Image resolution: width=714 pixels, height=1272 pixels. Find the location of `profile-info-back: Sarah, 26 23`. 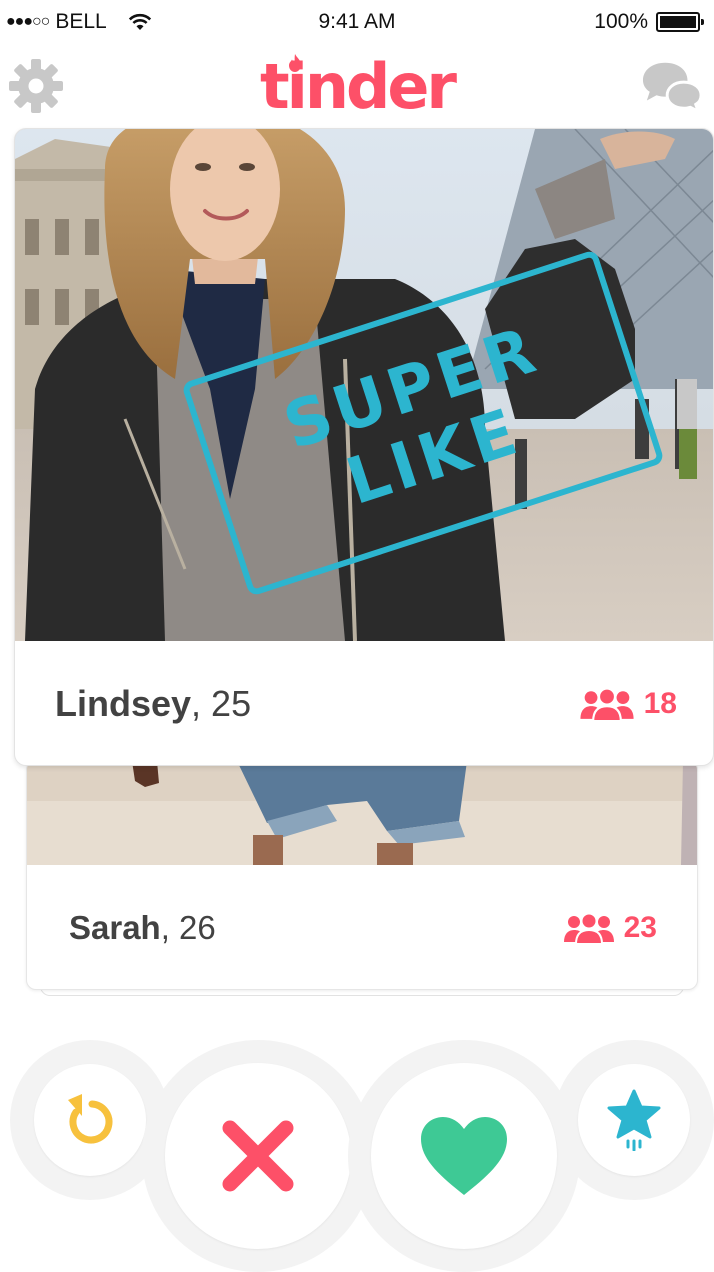

profile-info-back: Sarah, 26 23 is located at coordinates (362, 927).